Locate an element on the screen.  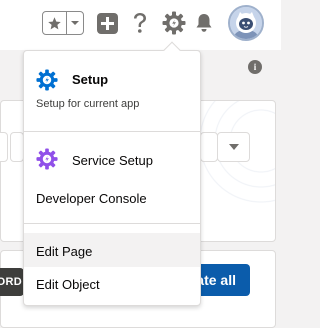
gear-icon is located at coordinates (174, 23).